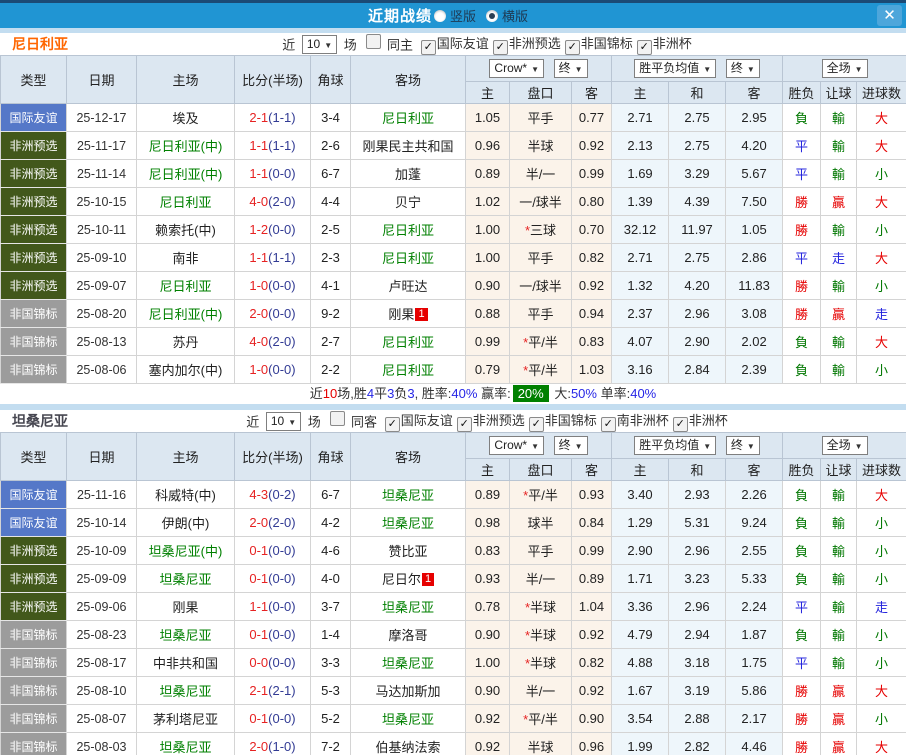  What do you see at coordinates (330, 257) in the screenshot?
I see `corner-score: 2-3` at bounding box center [330, 257].